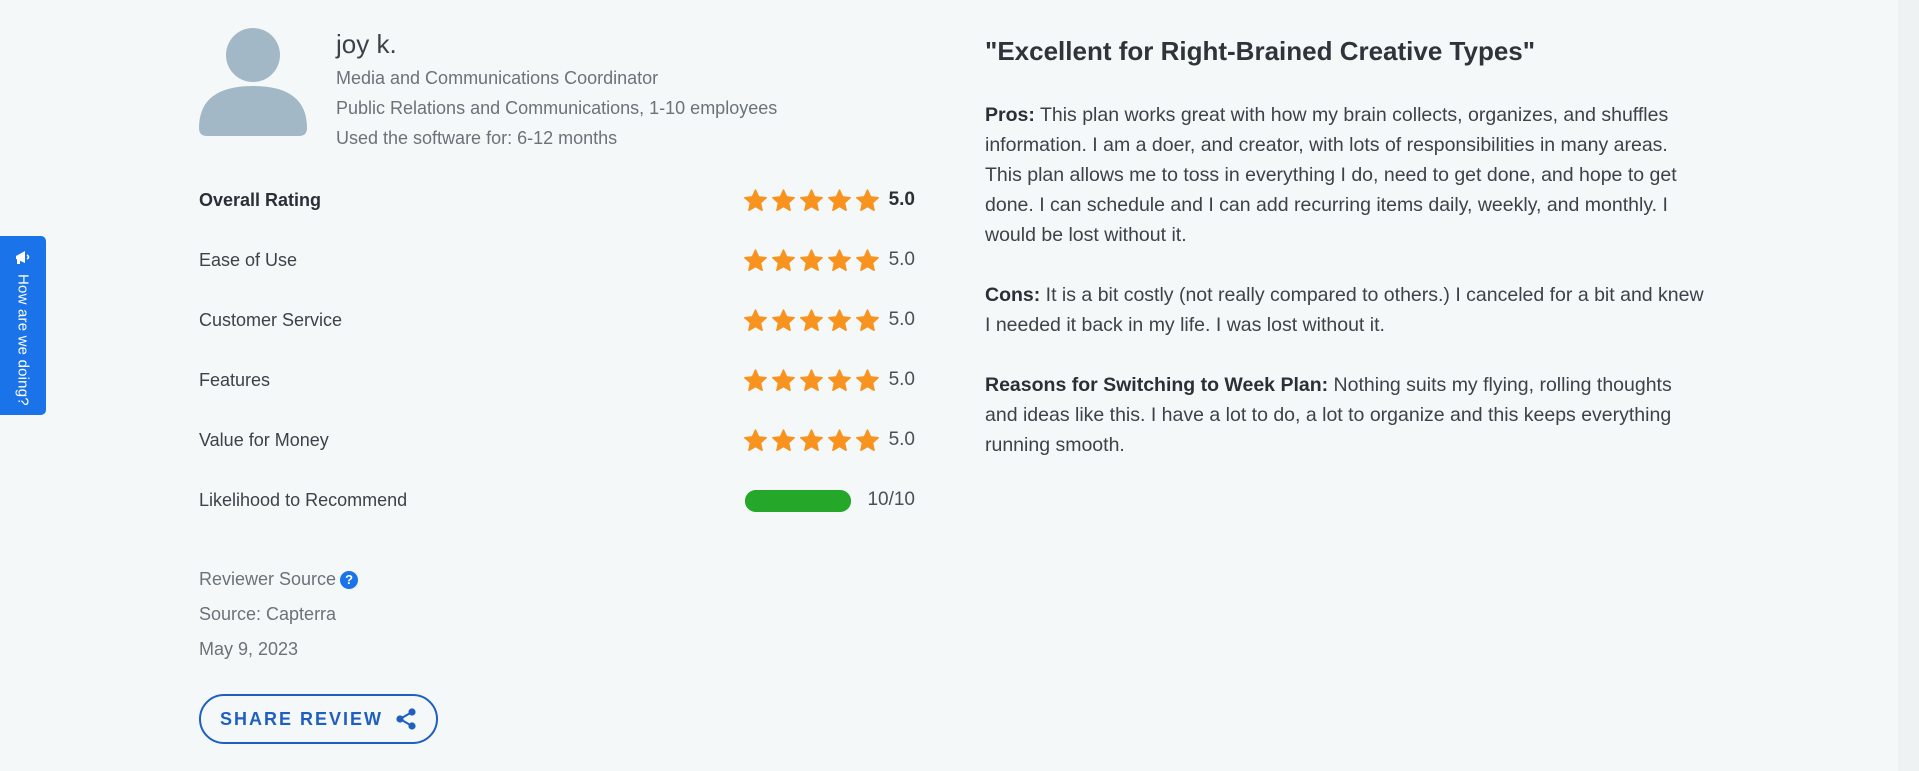  I want to click on share-review-label: SHARE REVIEW, so click(301, 718).